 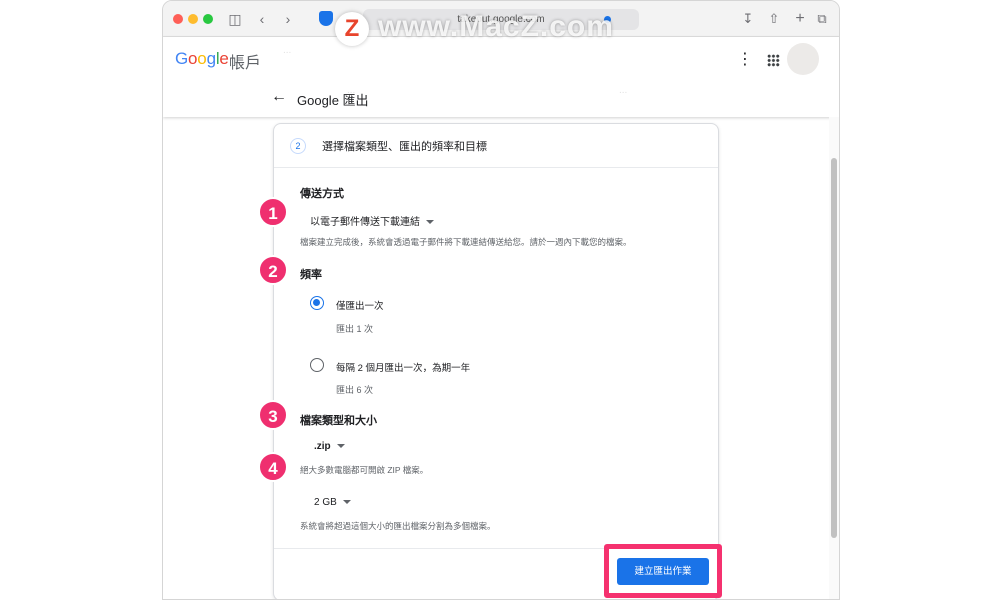 What do you see at coordinates (317, 365) in the screenshot?
I see `export-every-2-months-radio` at bounding box center [317, 365].